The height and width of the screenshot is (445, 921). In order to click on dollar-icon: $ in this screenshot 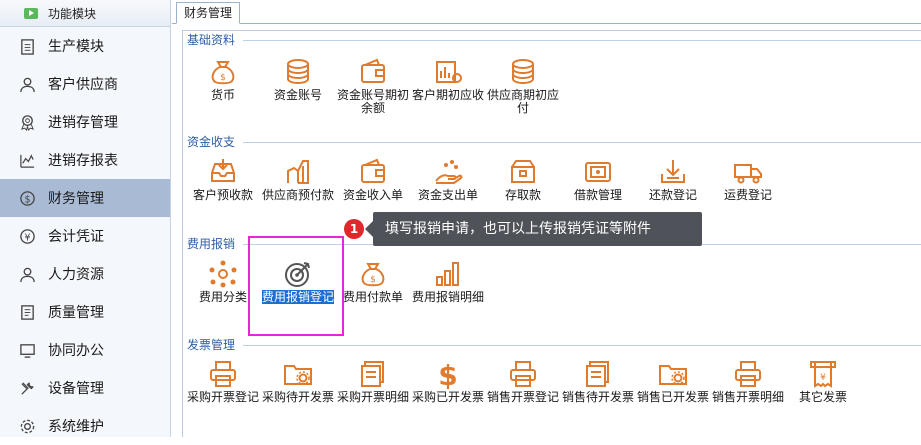, I will do `click(448, 374)`.